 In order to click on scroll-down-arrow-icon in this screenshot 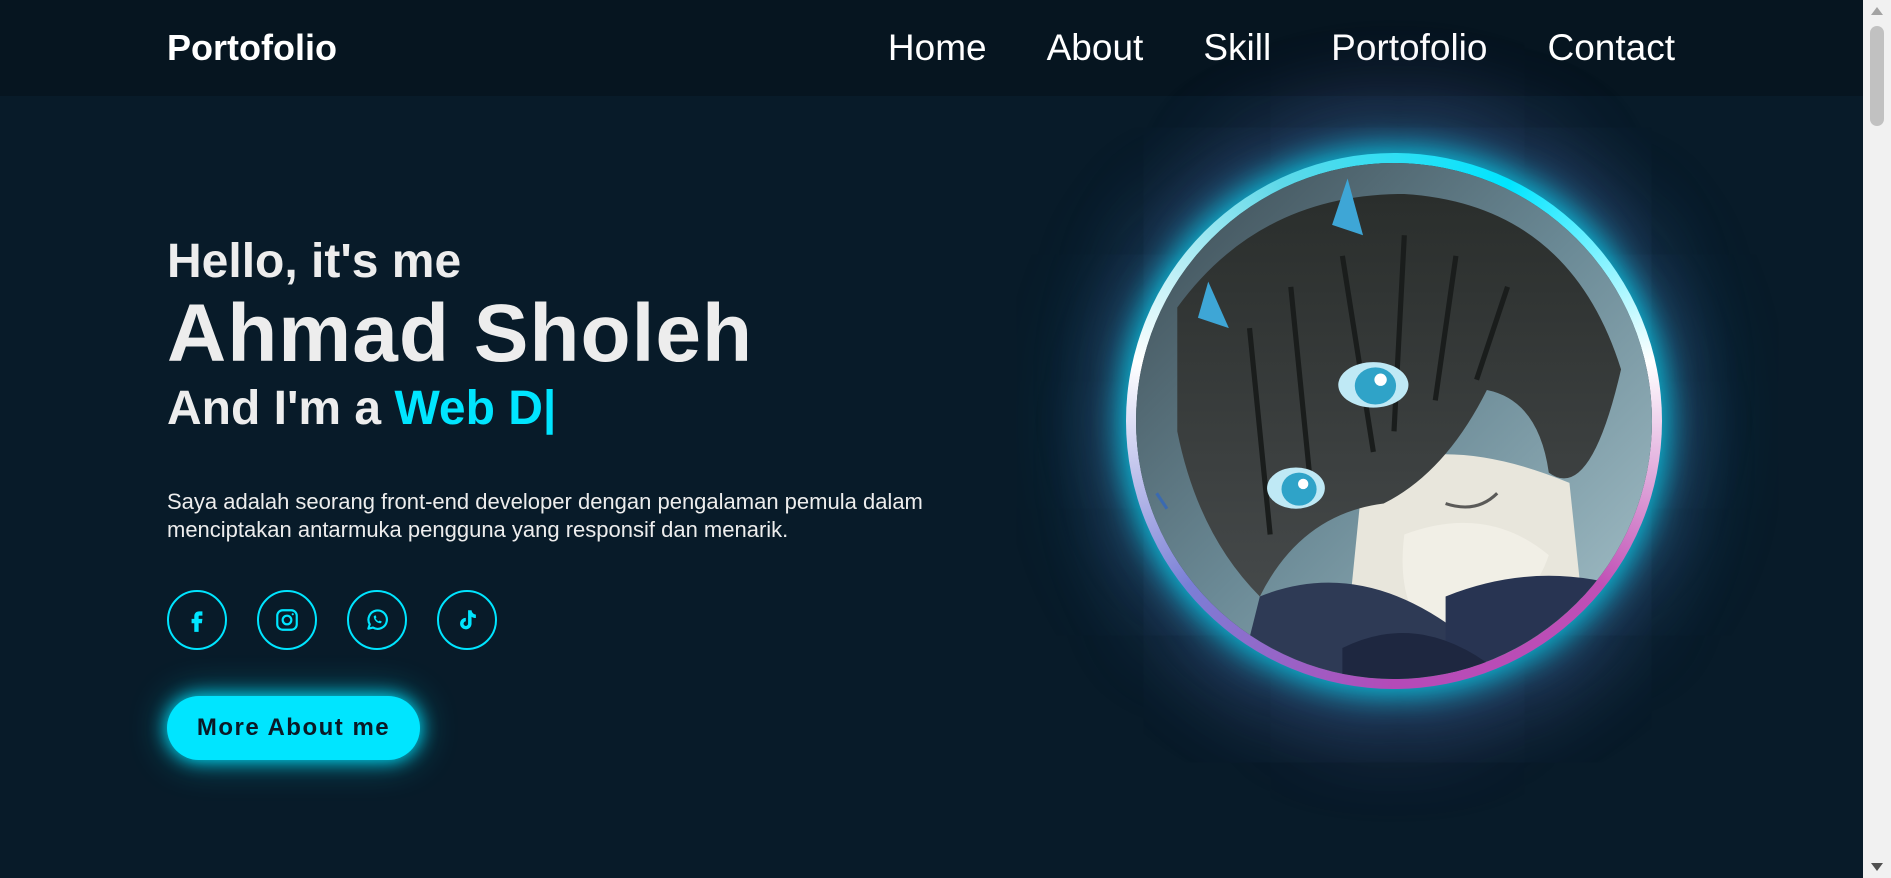, I will do `click(1877, 867)`.